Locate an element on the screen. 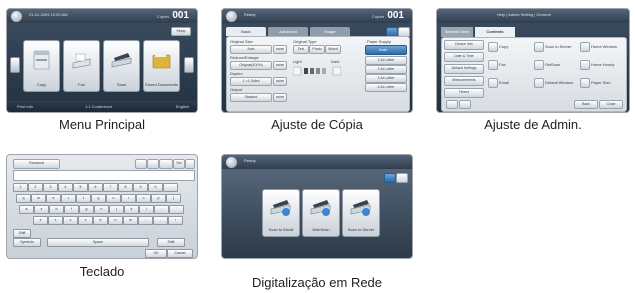 This screenshot has width=635, height=293. option-scan-server is located at coordinates (539, 47).